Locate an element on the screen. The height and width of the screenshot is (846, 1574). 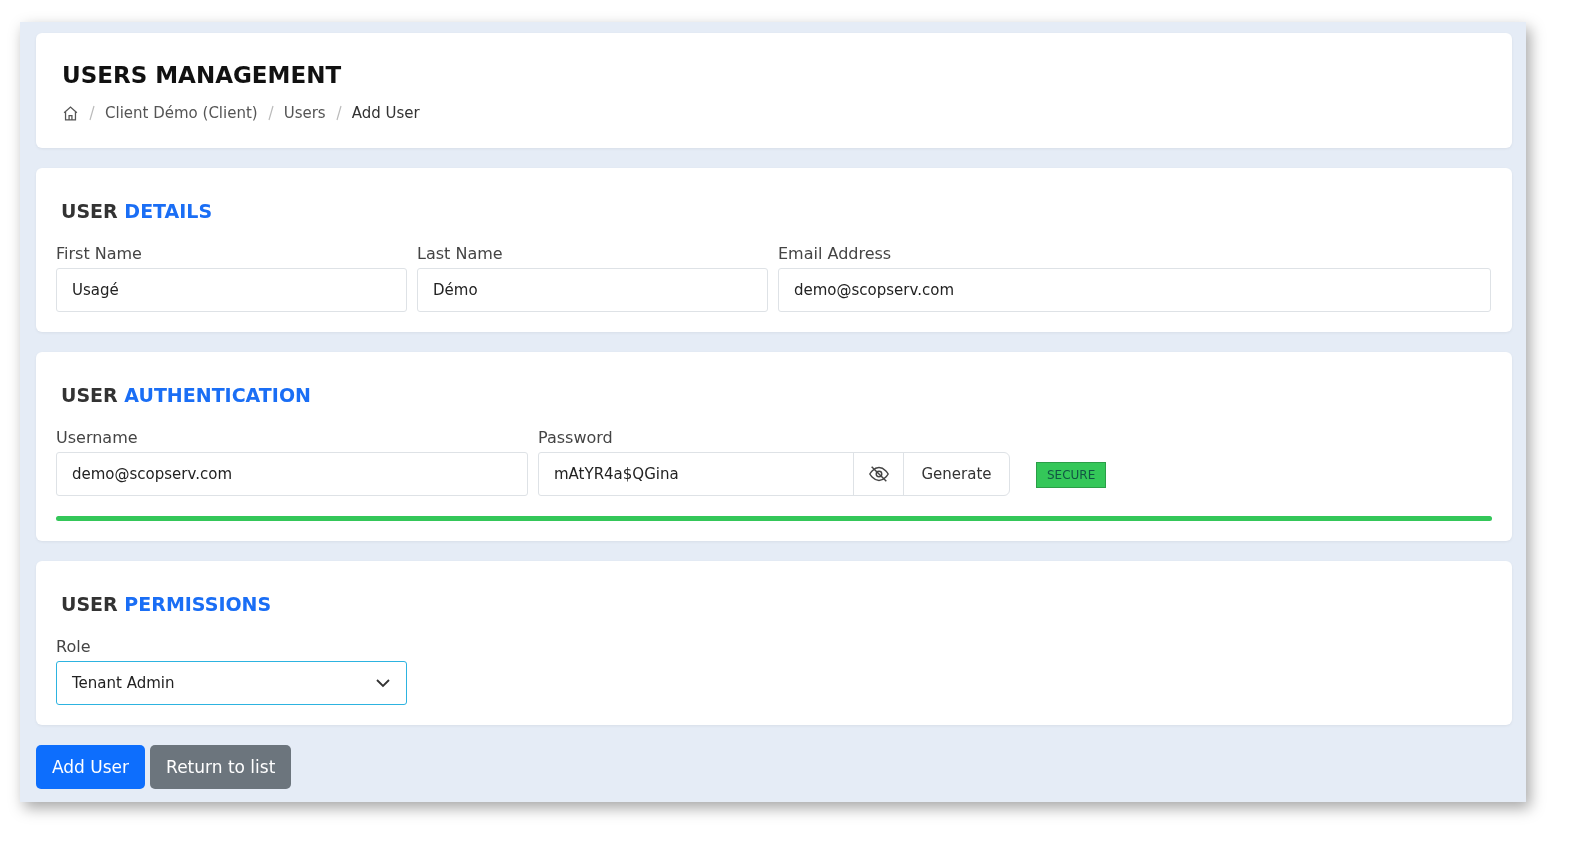
password-field: mAtYR4a$QGina Generate is located at coordinates (774, 474).